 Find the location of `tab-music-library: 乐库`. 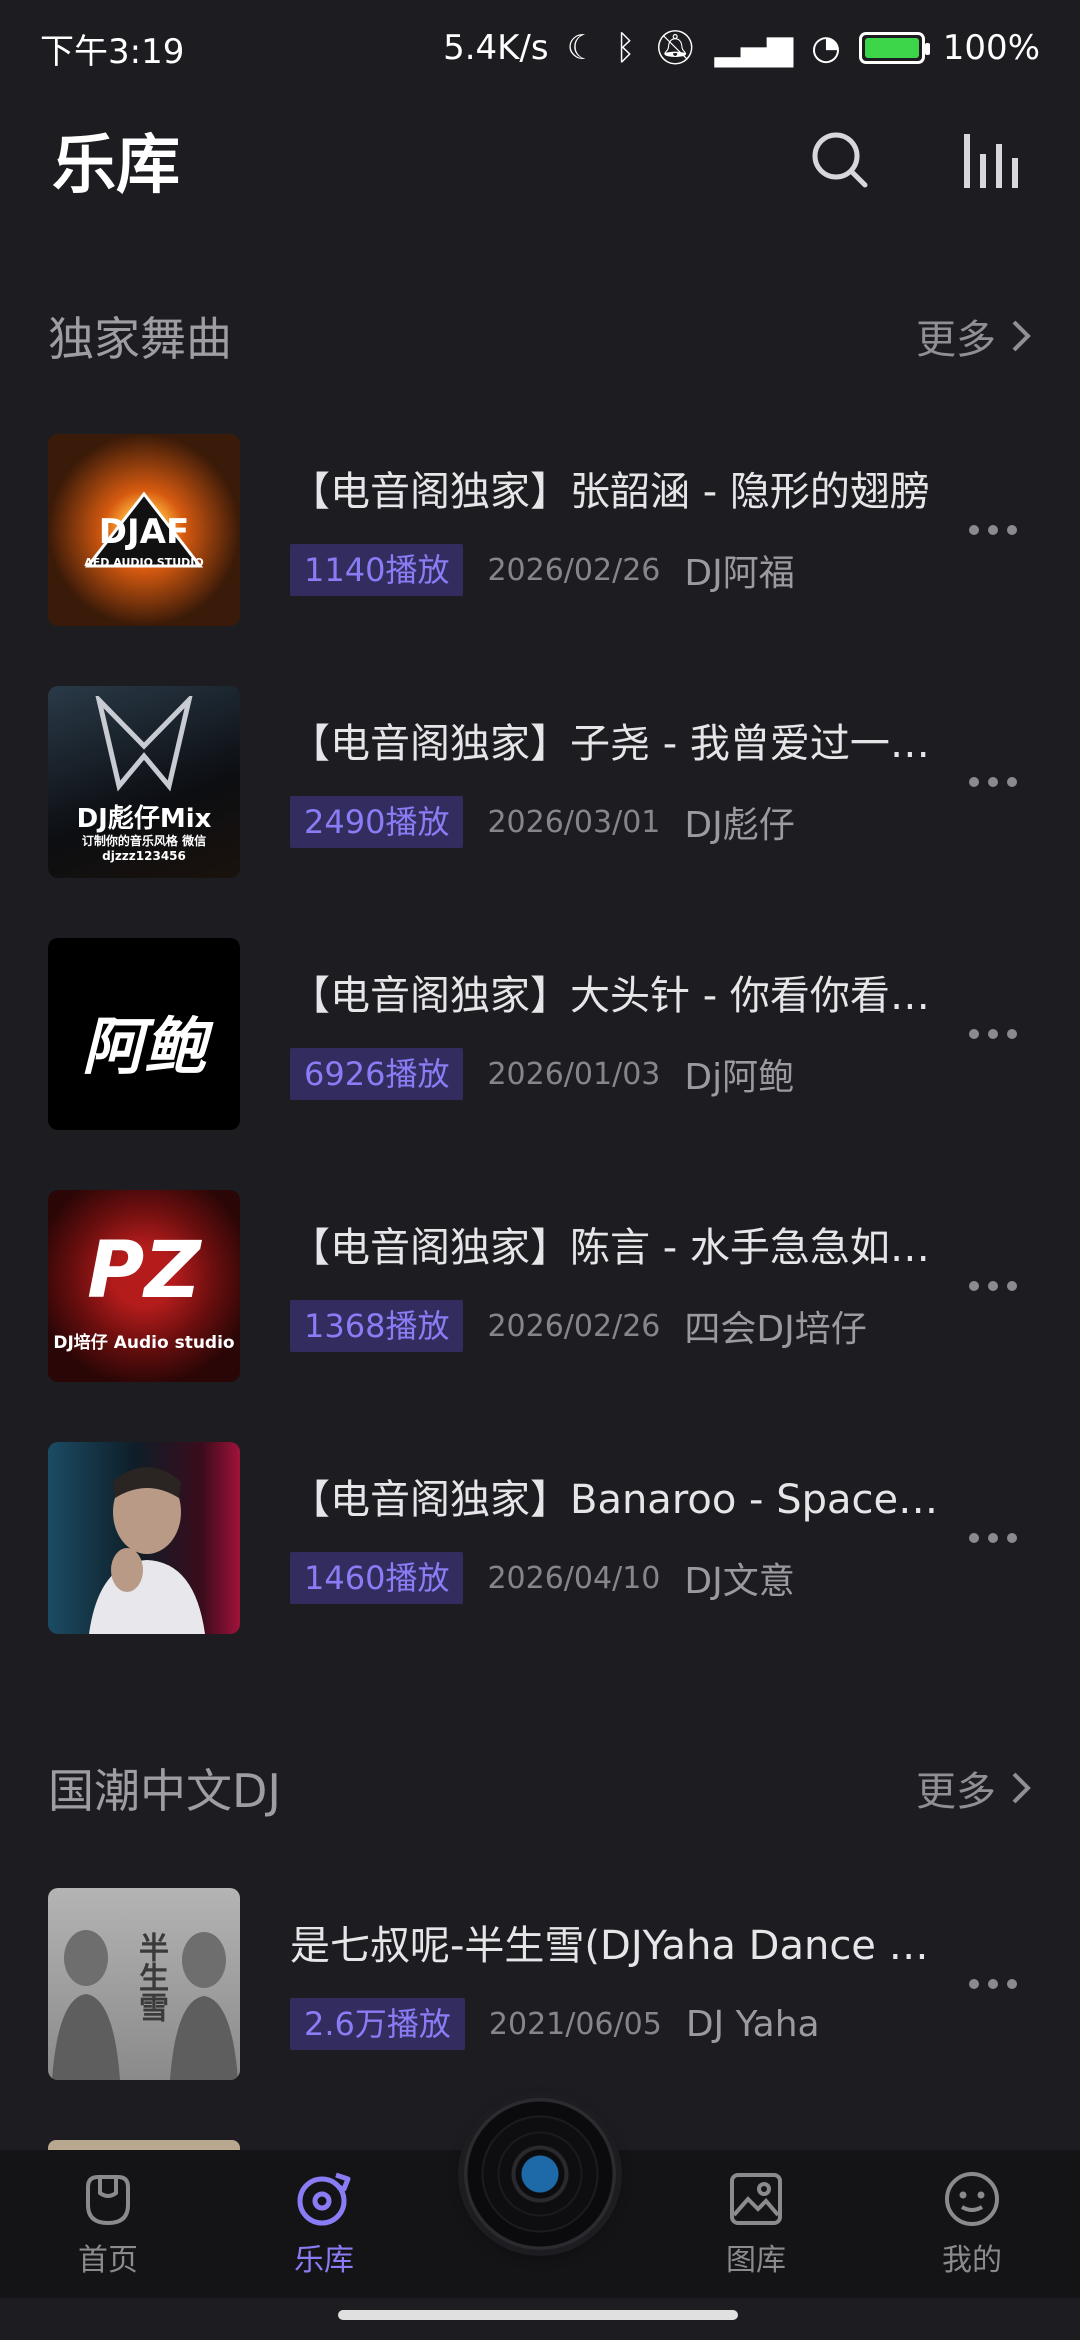

tab-music-library: 乐库 is located at coordinates (324, 2224).